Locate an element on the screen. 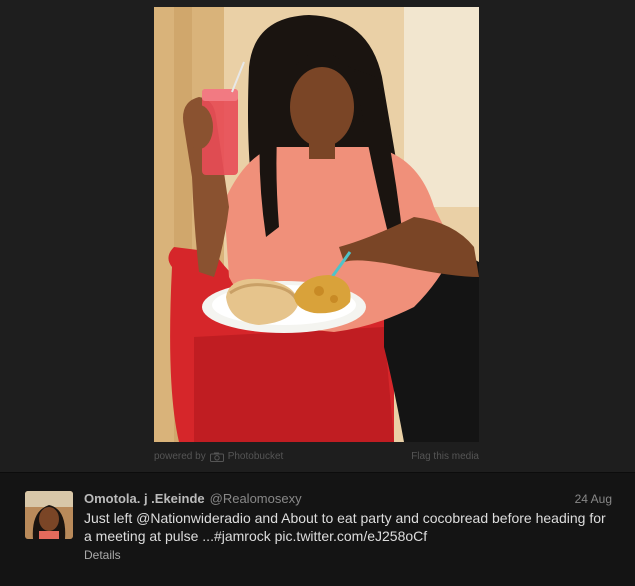  details-link: Details is located at coordinates (348, 555).